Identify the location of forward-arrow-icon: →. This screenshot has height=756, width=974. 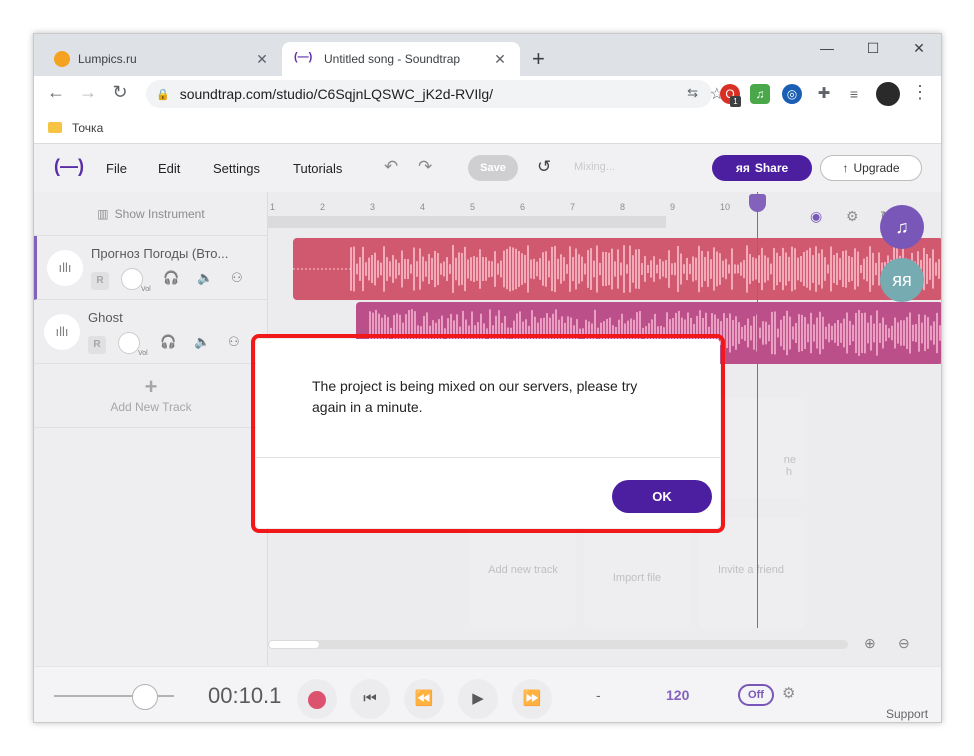
(88, 92).